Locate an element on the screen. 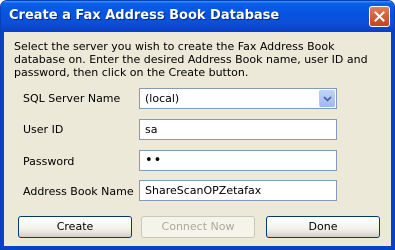 The width and height of the screenshot is (395, 250). server-value: (local) is located at coordinates (162, 98).